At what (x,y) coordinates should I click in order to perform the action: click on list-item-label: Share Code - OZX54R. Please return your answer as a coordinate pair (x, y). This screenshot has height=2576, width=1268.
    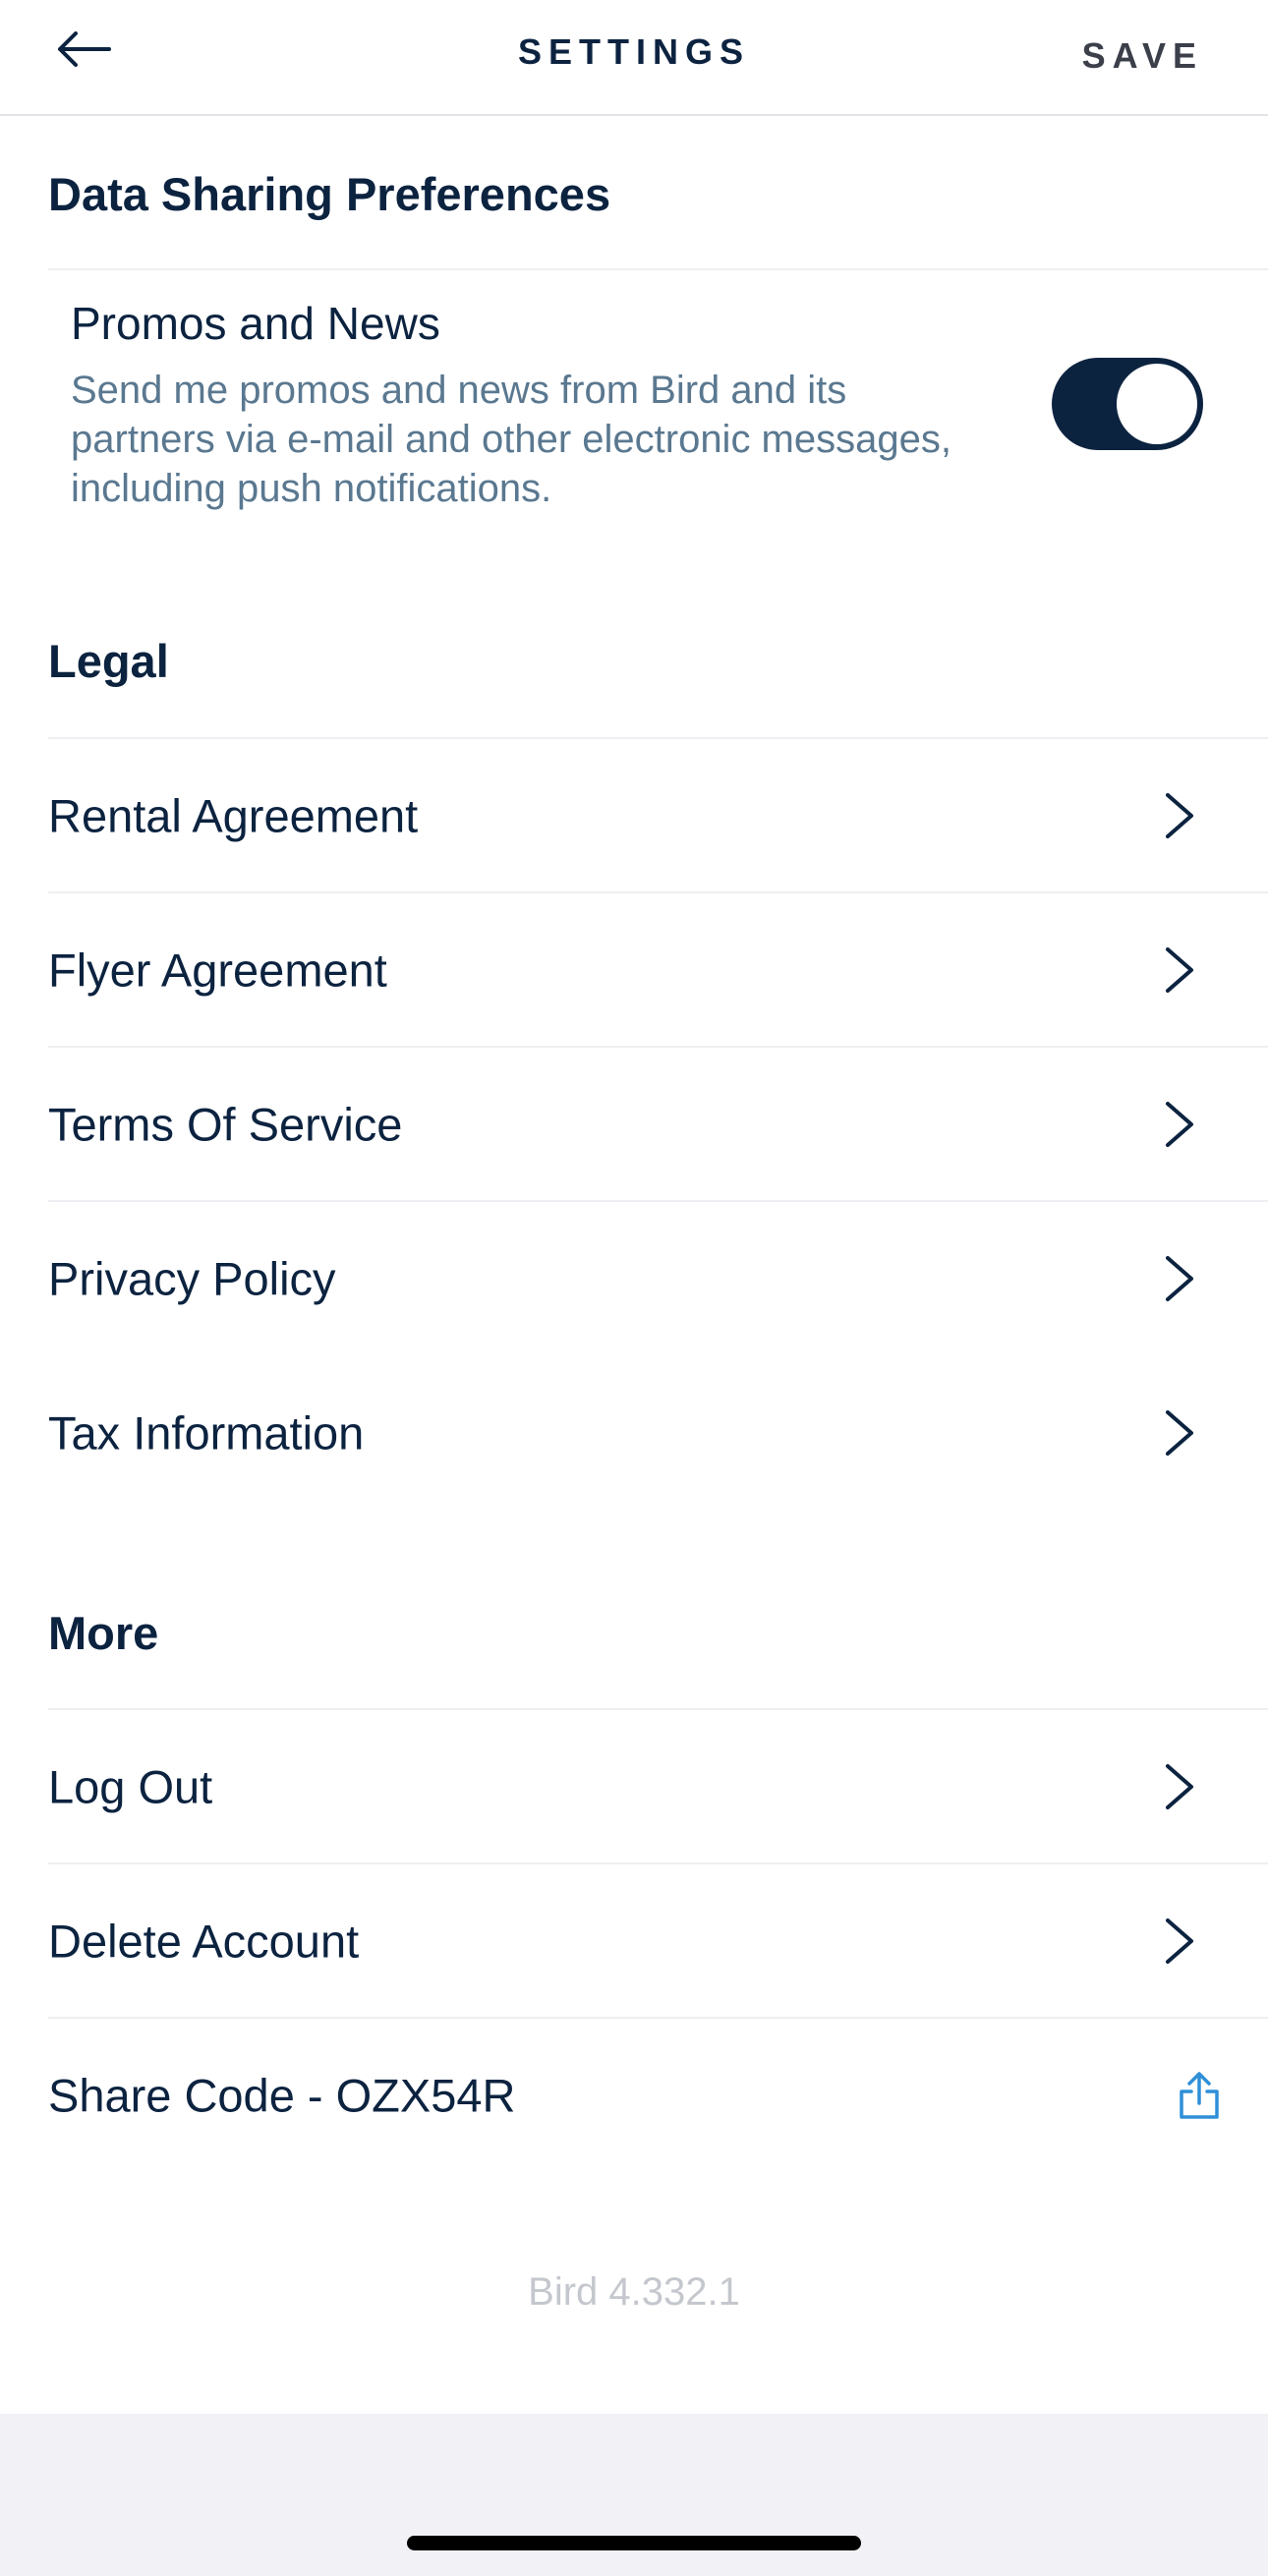
    Looking at the image, I should click on (282, 2095).